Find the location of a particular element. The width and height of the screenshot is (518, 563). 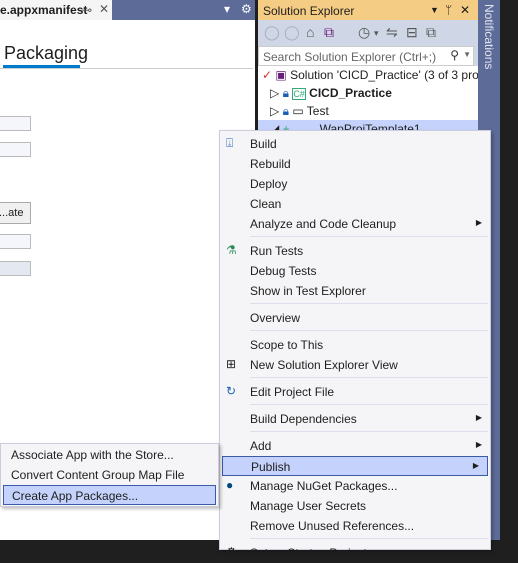

solution-icon: ▣ is located at coordinates (281, 75).